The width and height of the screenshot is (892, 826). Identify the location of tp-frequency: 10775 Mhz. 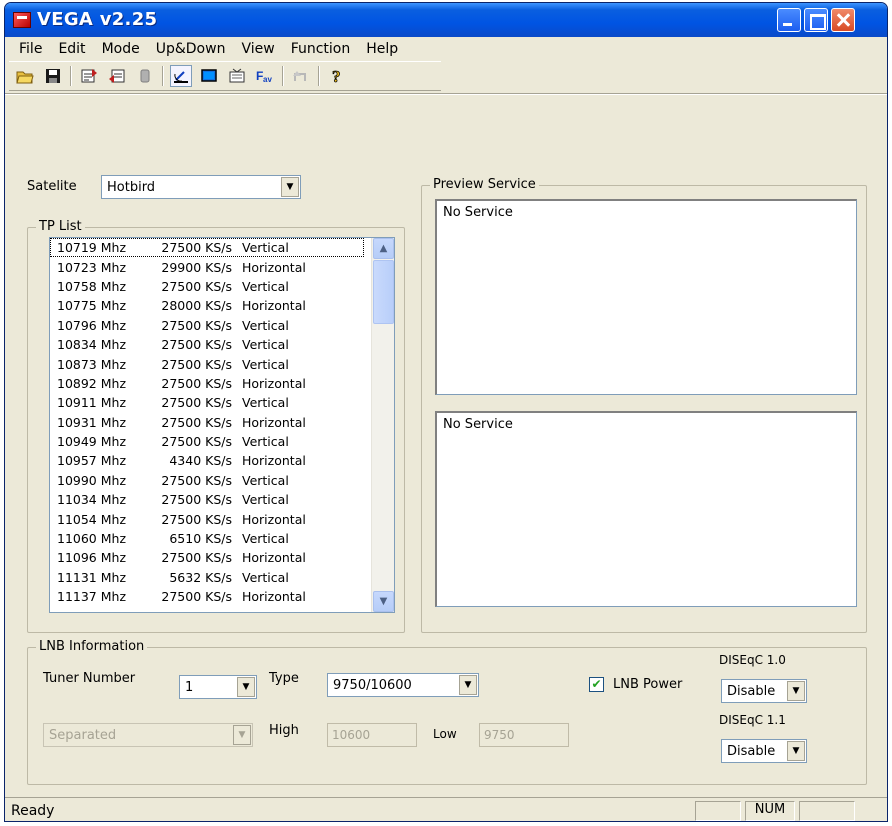
(92, 306).